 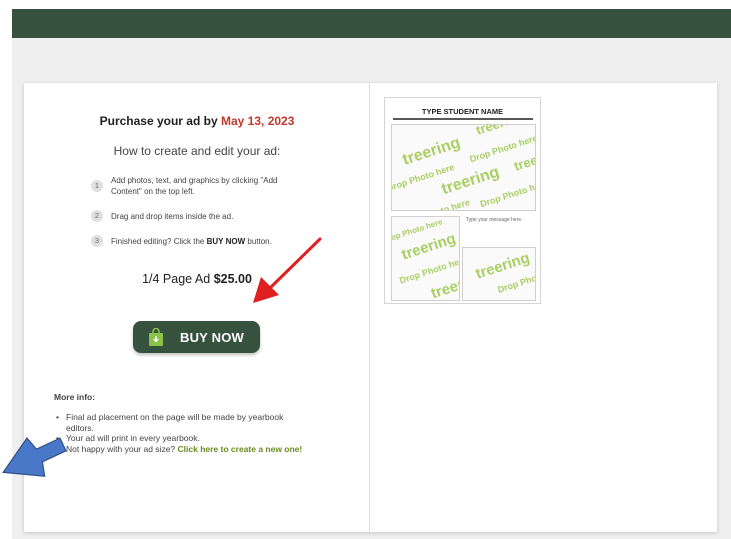 What do you see at coordinates (153, 191) in the screenshot?
I see `step-1-line2: Content" on the top left.` at bounding box center [153, 191].